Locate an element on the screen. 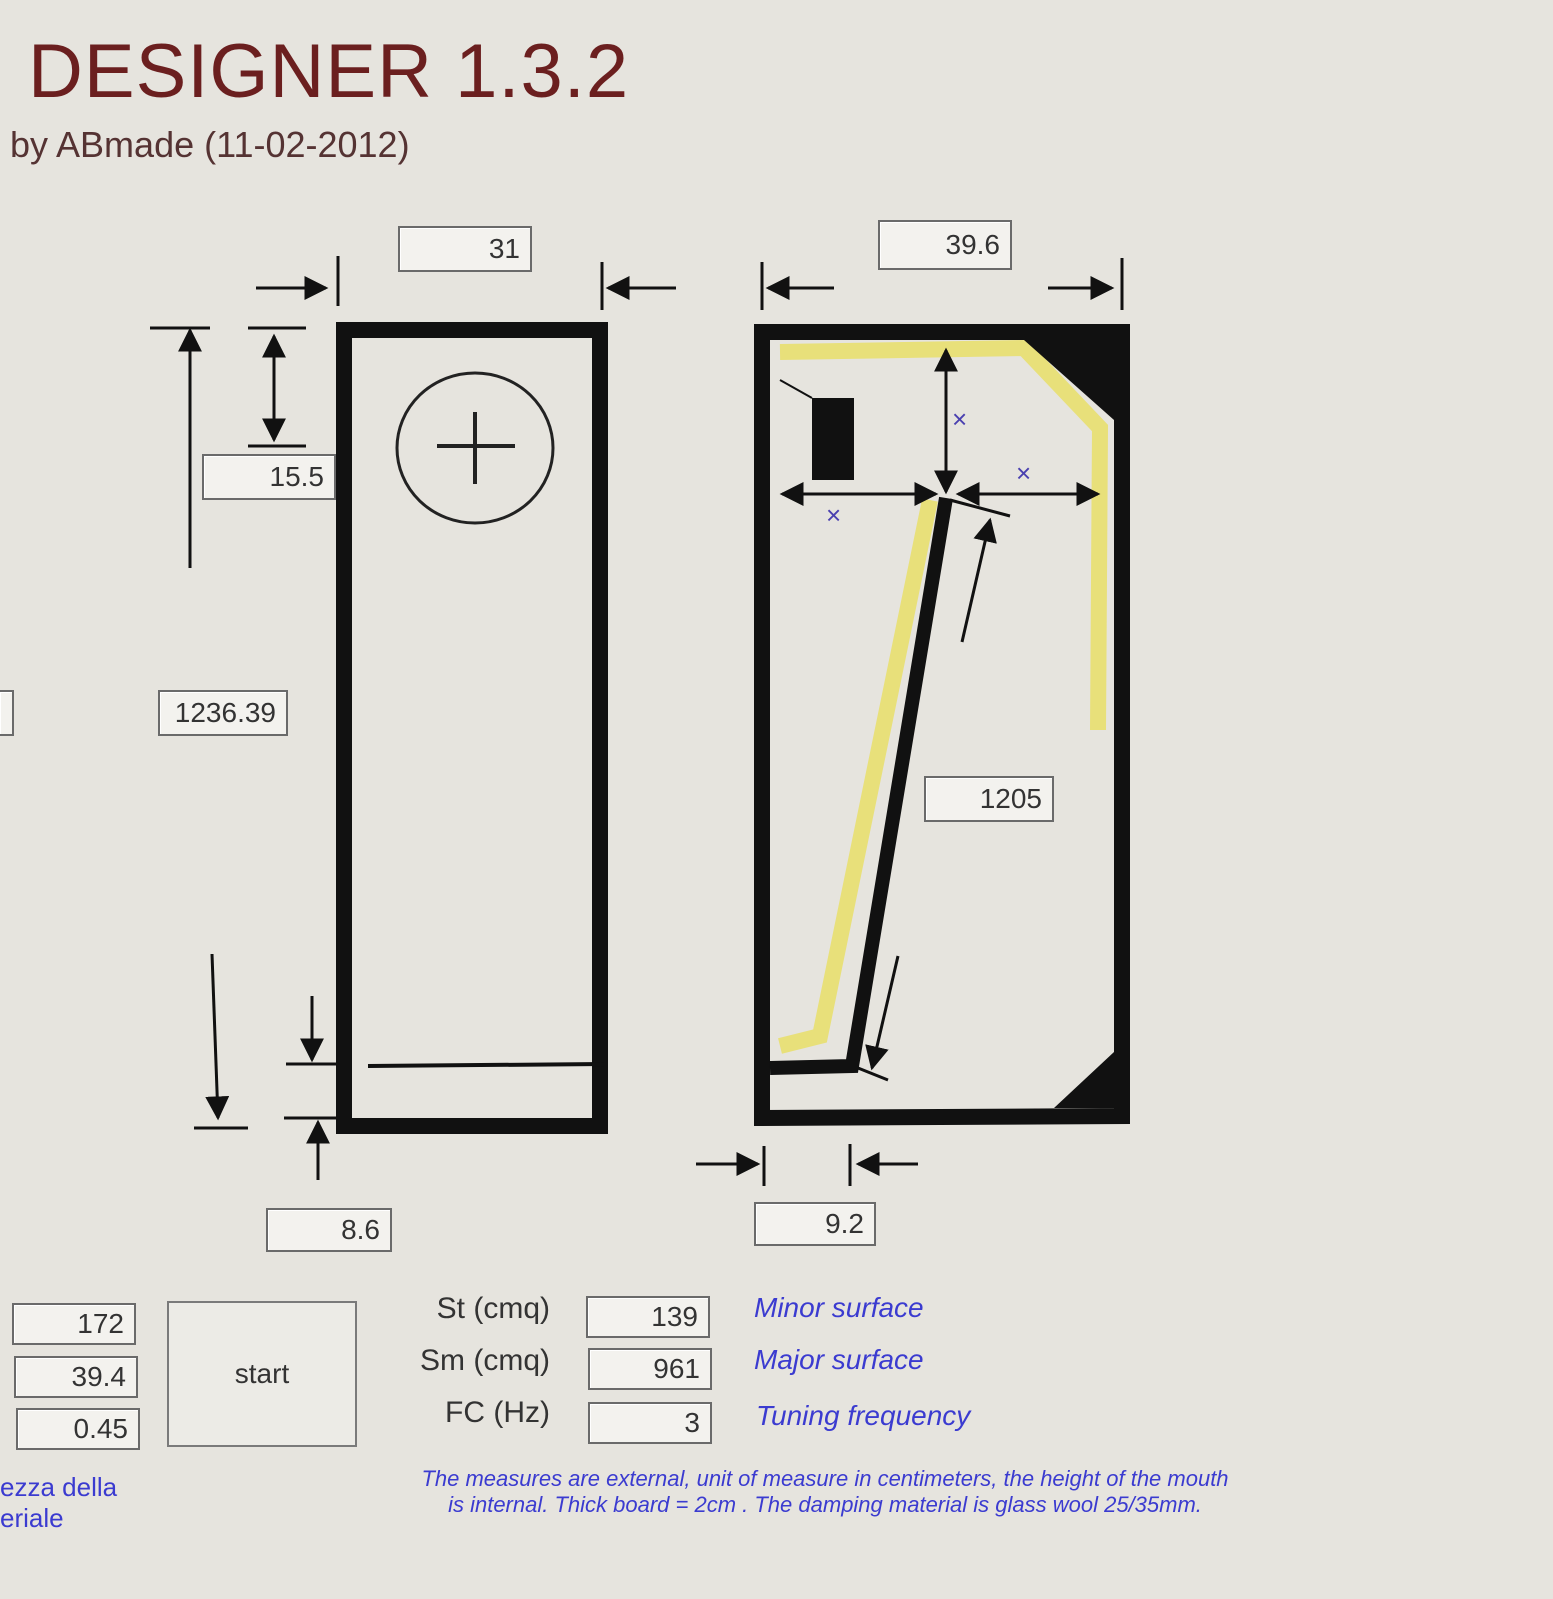  start-button: start is located at coordinates (262, 1374).